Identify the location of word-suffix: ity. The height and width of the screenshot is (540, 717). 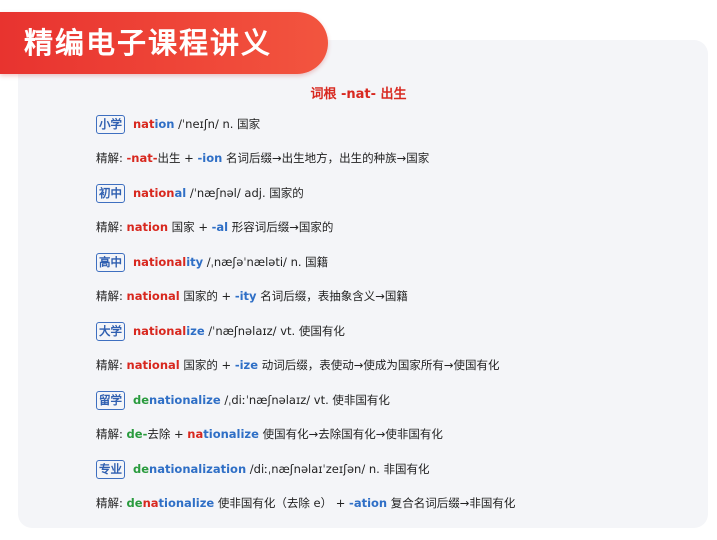
(195, 262).